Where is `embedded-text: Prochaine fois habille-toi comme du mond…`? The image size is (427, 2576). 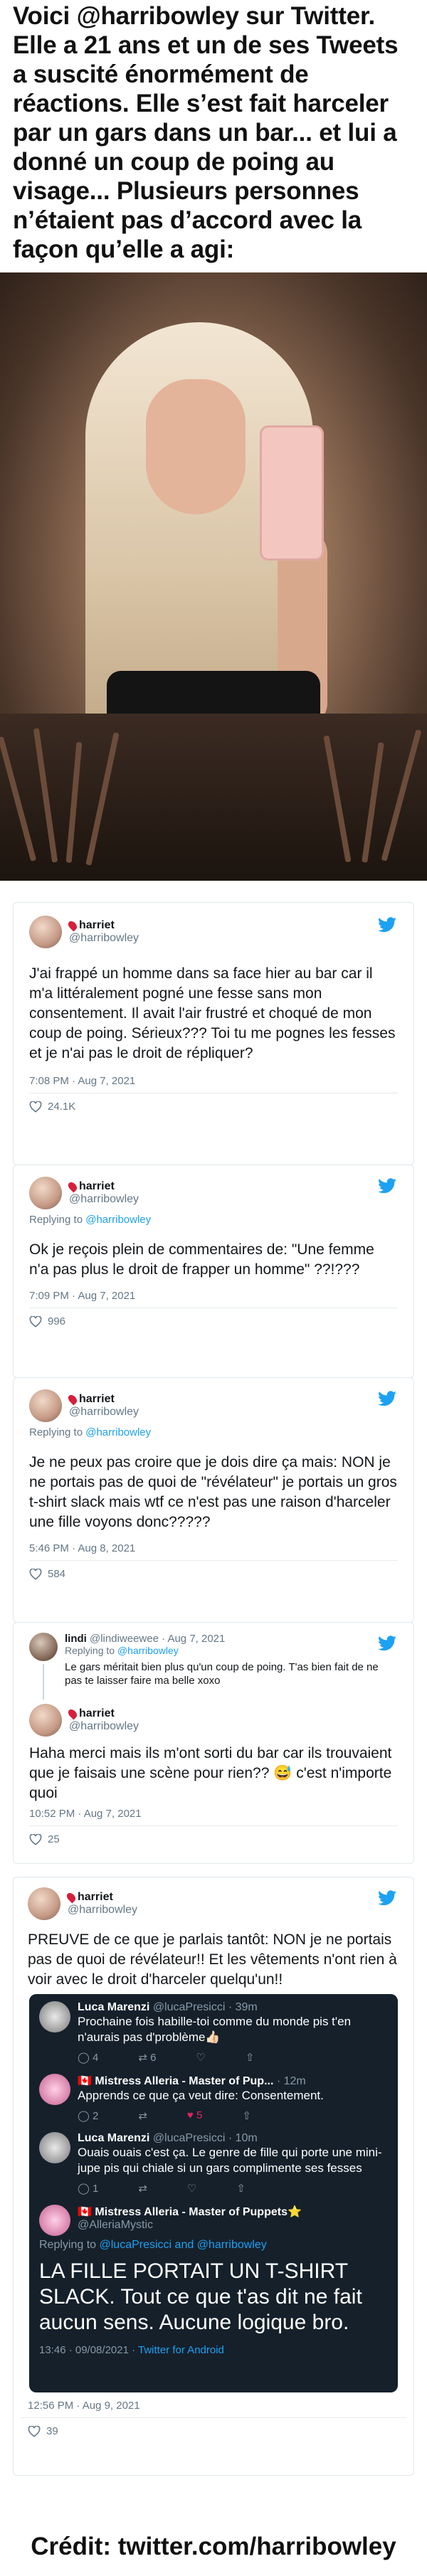 embedded-text: Prochaine fois habille-toi comme du mond… is located at coordinates (215, 2030).